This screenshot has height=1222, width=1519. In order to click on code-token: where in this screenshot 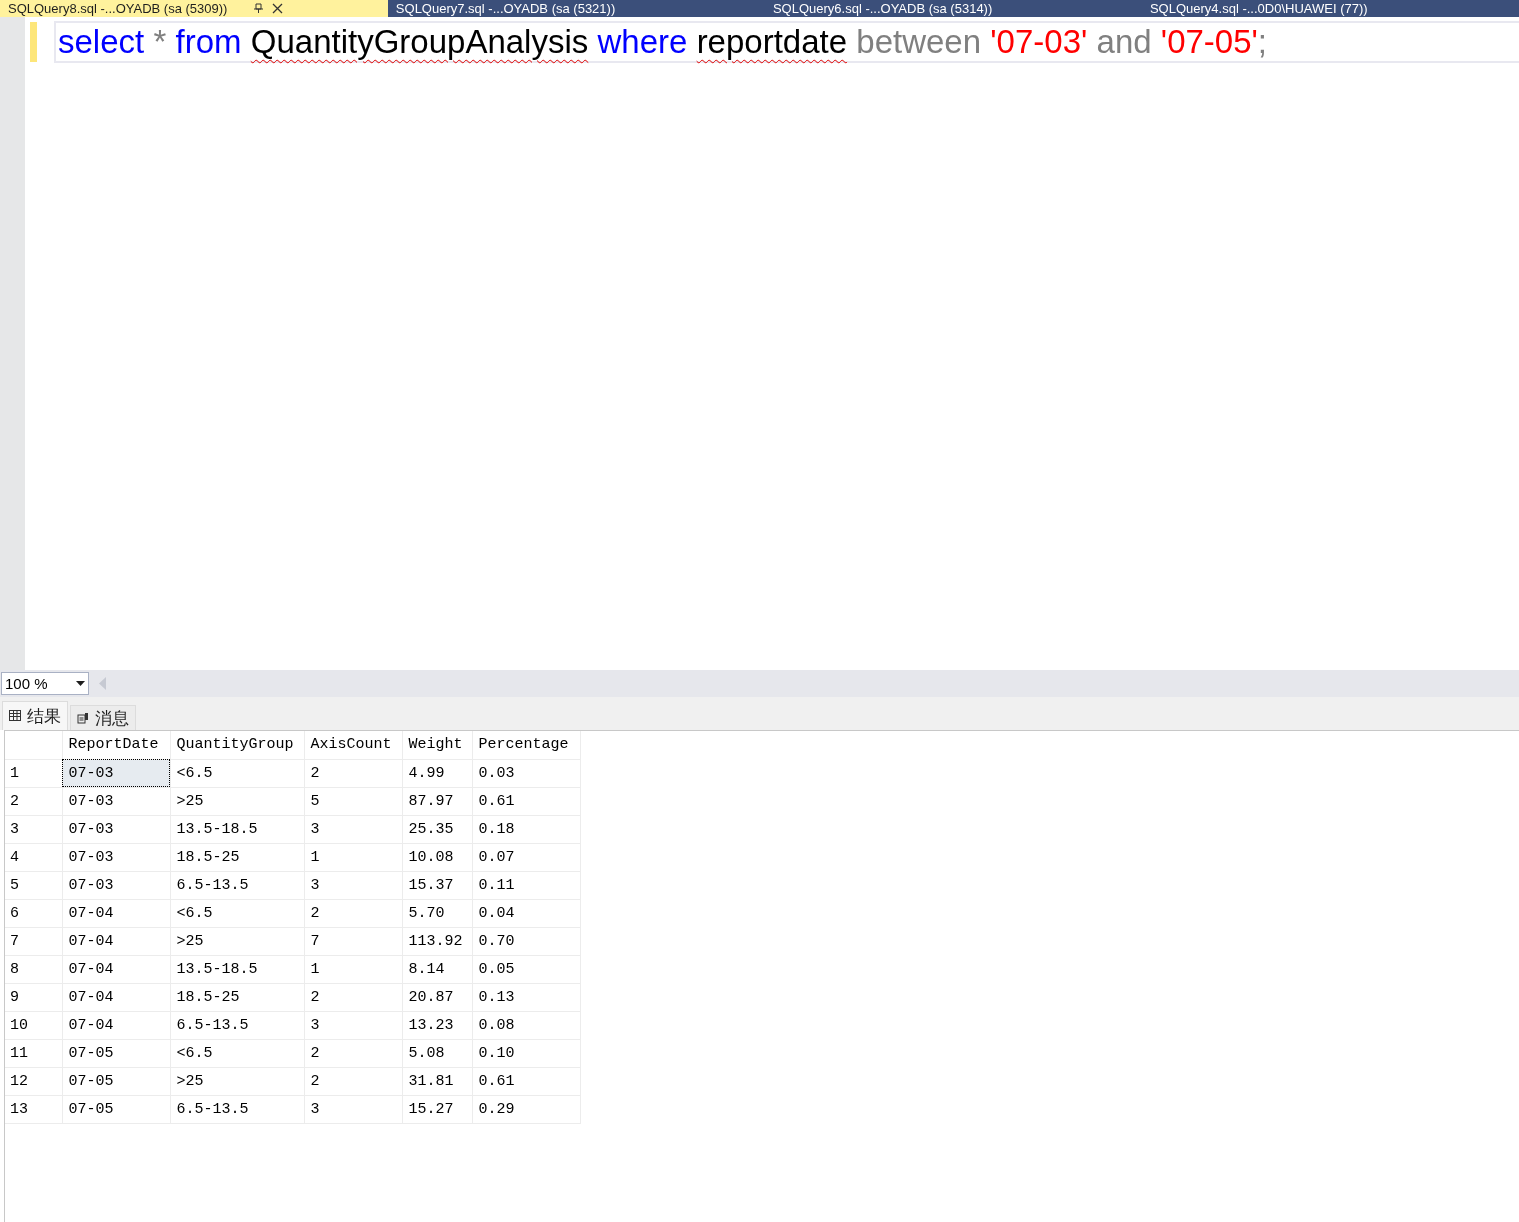, I will do `click(642, 42)`.